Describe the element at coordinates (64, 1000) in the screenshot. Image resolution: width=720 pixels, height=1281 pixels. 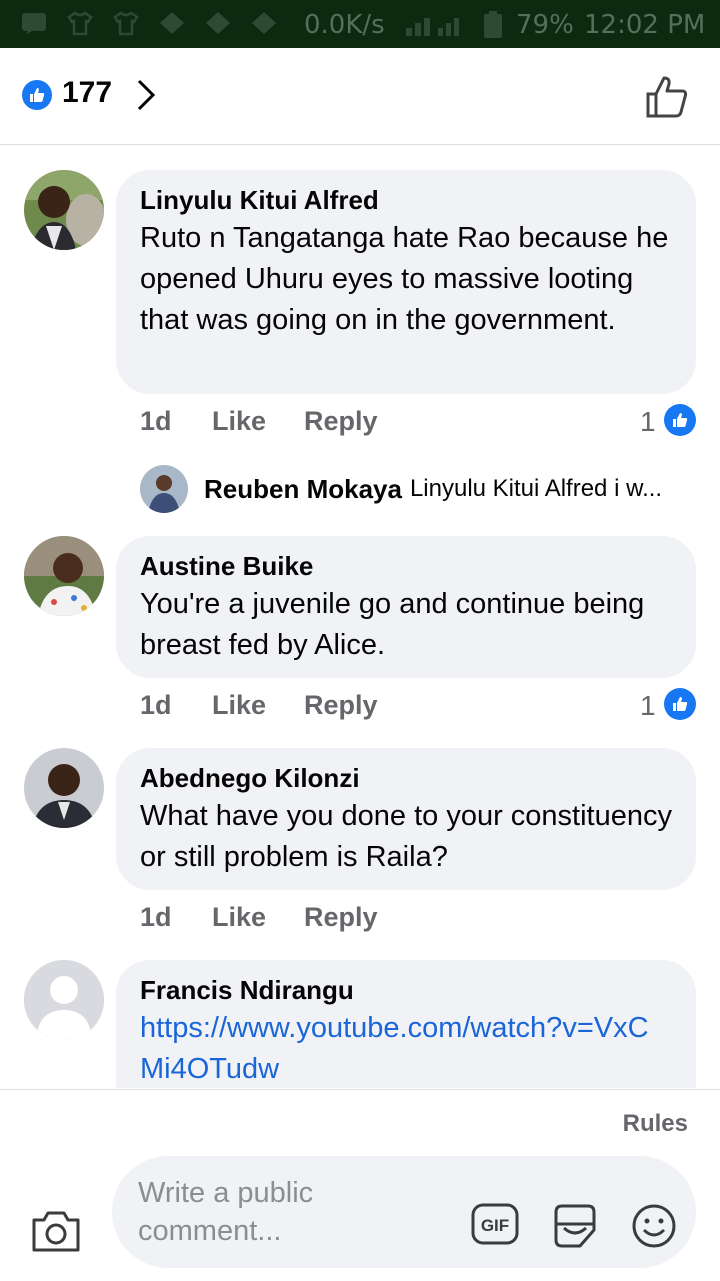
I see `default-avatar-icon` at that location.